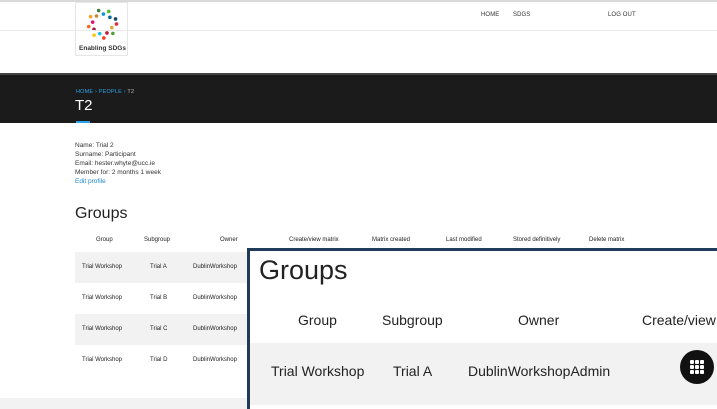 This screenshot has height=409, width=717. What do you see at coordinates (622, 15) in the screenshot?
I see `nav-logout: LOG OUT` at bounding box center [622, 15].